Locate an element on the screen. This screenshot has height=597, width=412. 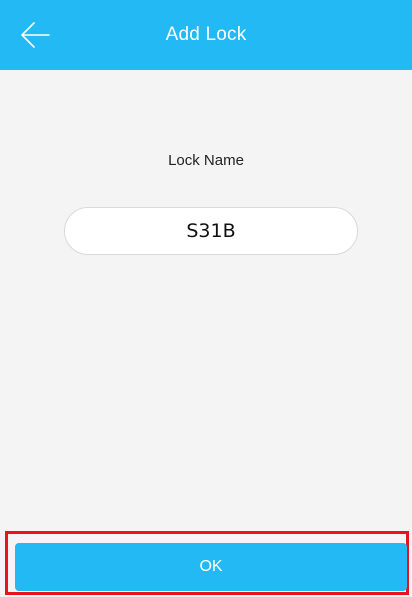
app-header: Add Lock is located at coordinates (206, 35).